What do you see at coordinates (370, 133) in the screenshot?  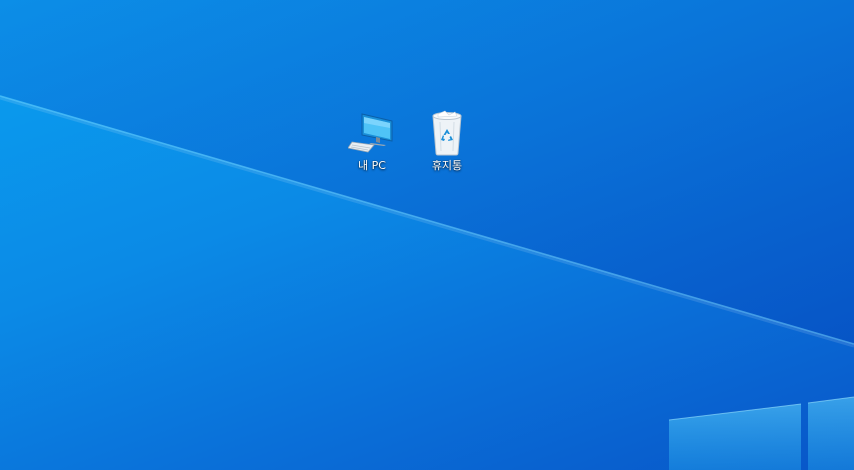 I see `computer-icon` at bounding box center [370, 133].